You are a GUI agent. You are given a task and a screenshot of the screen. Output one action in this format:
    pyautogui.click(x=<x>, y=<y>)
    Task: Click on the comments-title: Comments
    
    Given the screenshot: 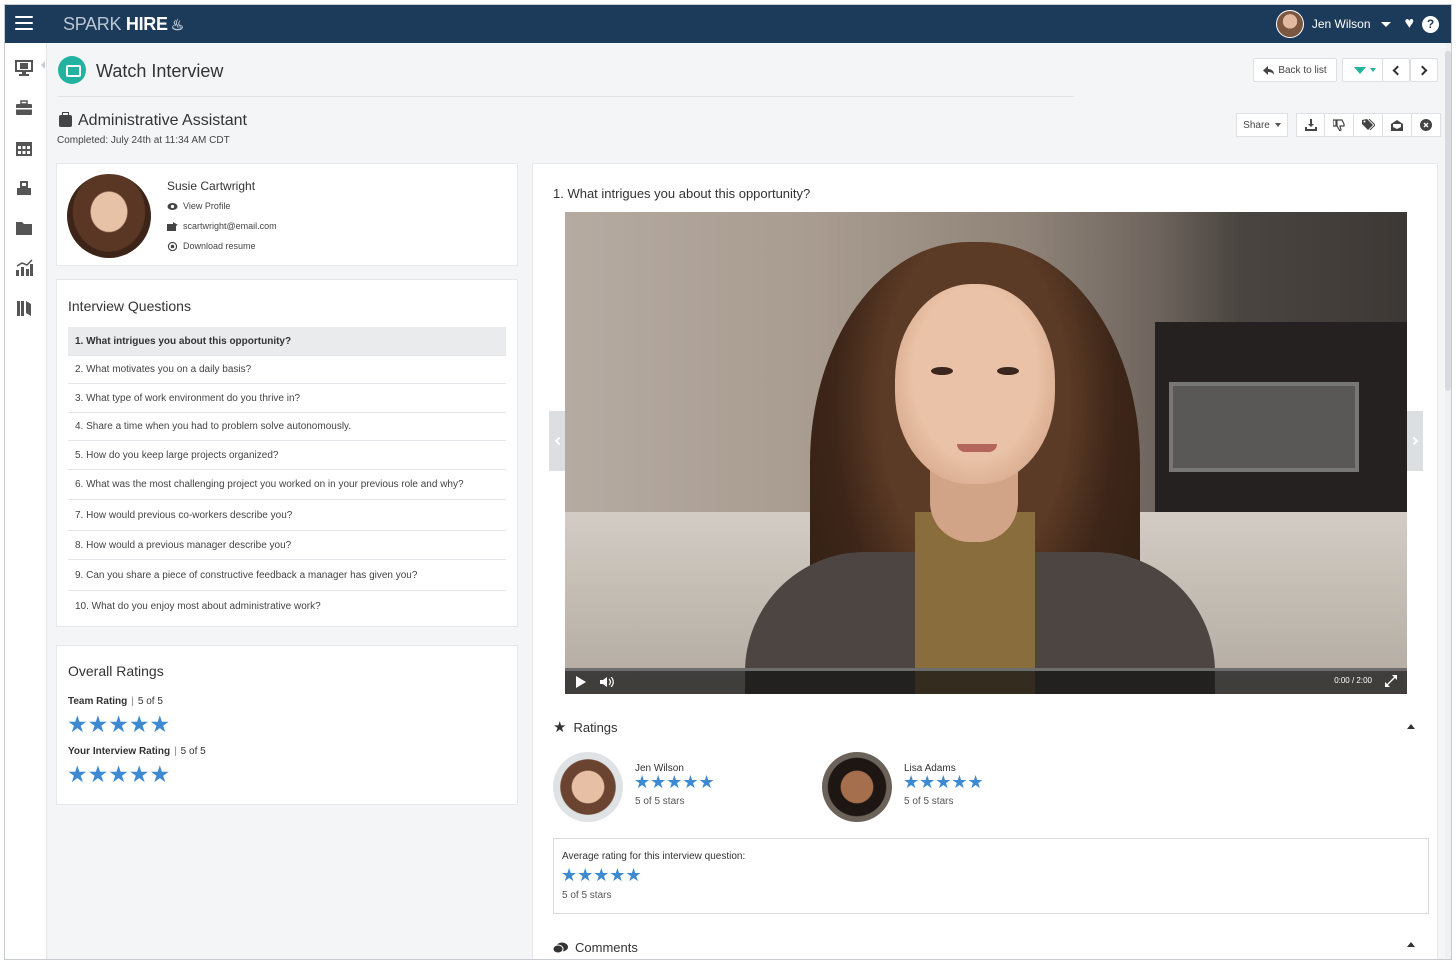 What is the action you would take?
    pyautogui.click(x=606, y=947)
    